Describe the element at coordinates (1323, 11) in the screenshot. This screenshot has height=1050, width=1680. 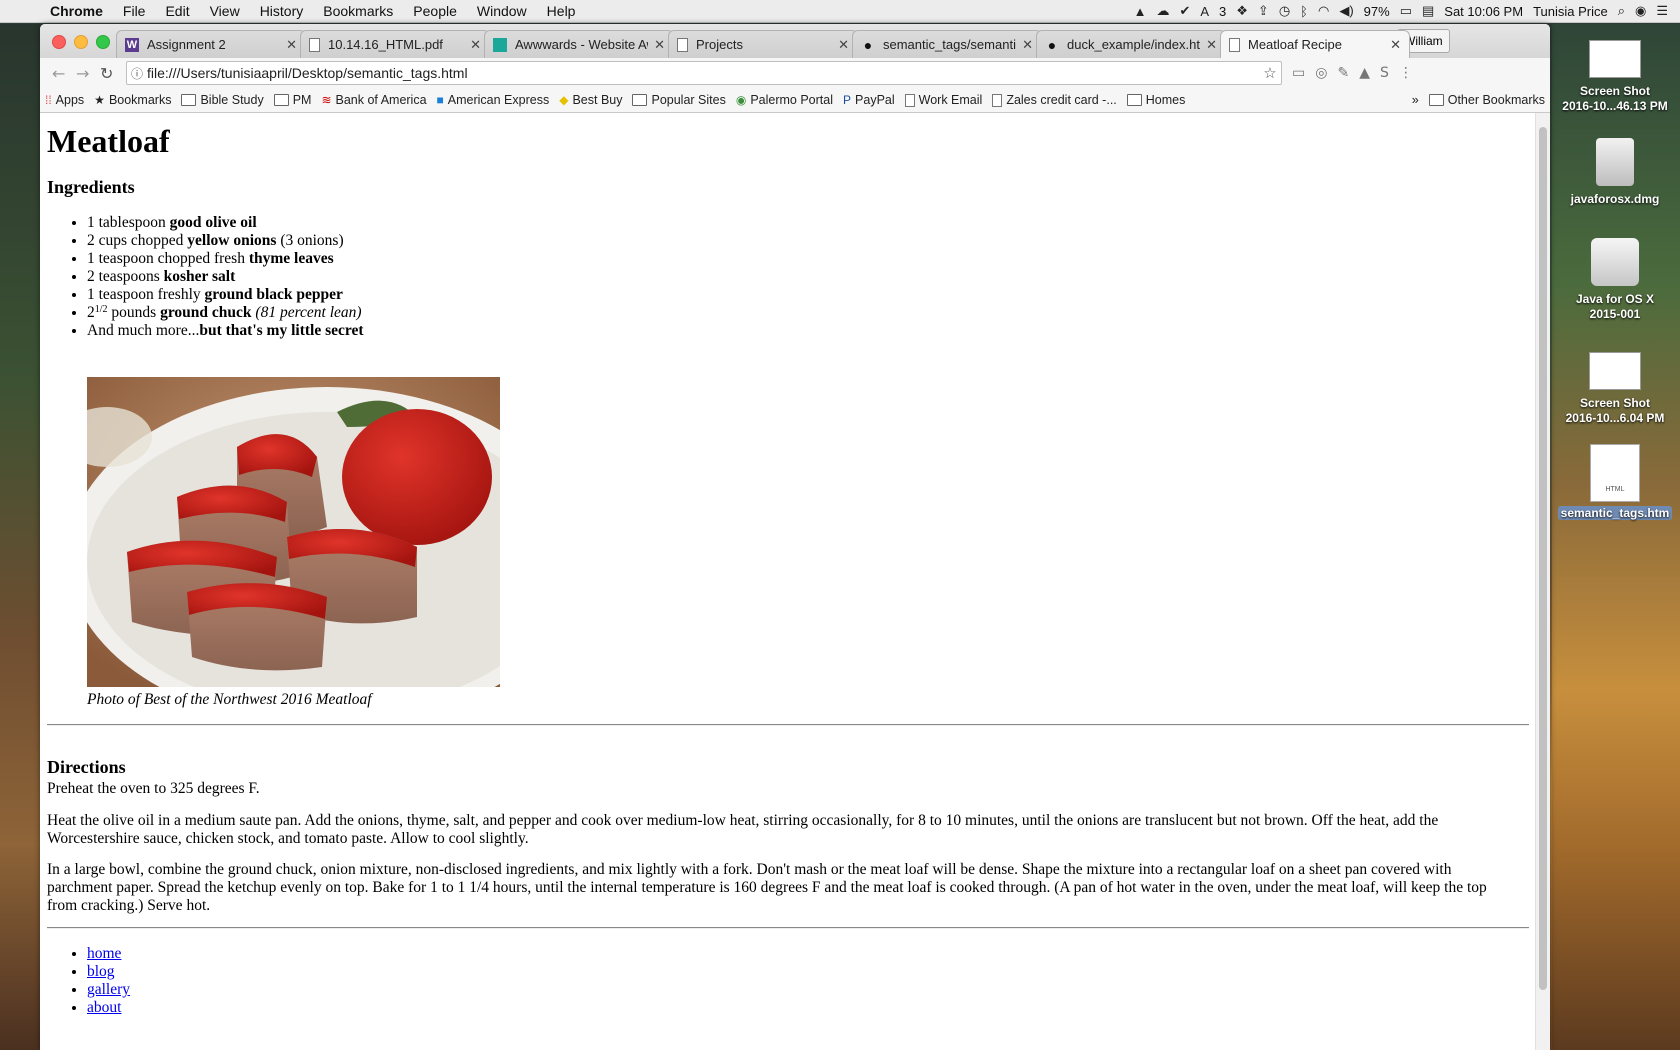
I see `wifi-icon: ◠` at that location.